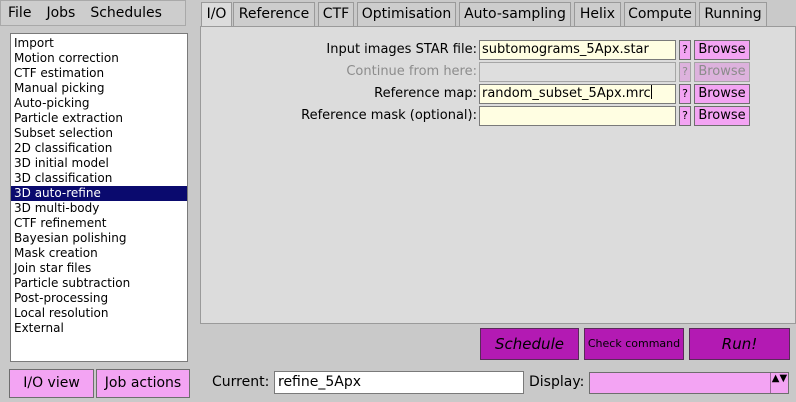  I want to click on input-images-help-button: ?, so click(685, 50).